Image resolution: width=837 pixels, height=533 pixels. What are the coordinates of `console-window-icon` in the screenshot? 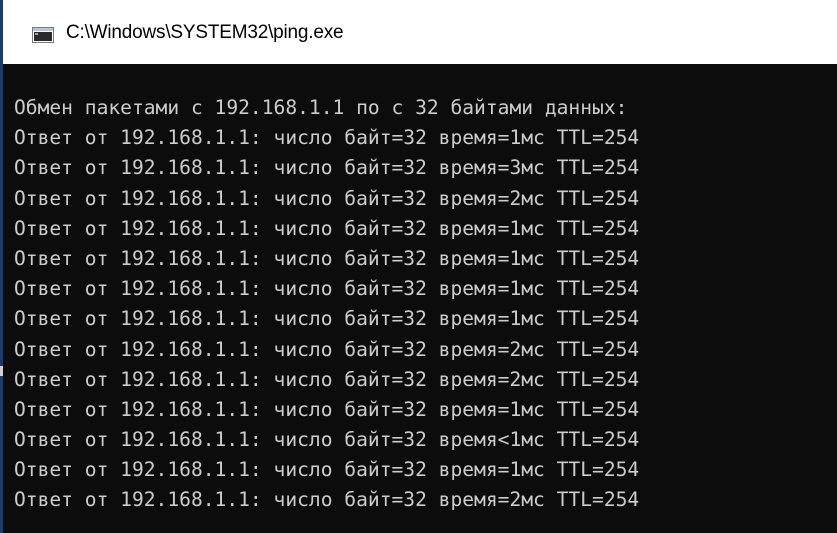 It's located at (43, 35).